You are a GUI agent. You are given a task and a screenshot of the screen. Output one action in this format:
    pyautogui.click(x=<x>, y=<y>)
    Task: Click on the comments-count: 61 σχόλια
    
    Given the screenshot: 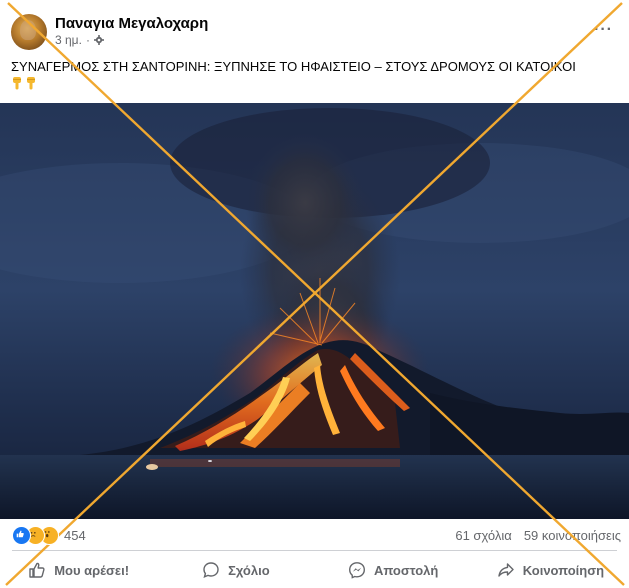 What is the action you would take?
    pyautogui.click(x=483, y=535)
    